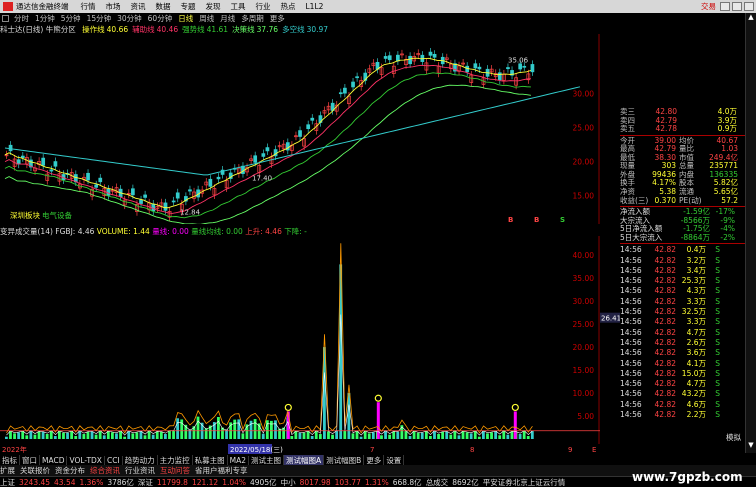  Describe the element at coordinates (129, 18) in the screenshot. I see `period-30min: 30分钟` at that location.